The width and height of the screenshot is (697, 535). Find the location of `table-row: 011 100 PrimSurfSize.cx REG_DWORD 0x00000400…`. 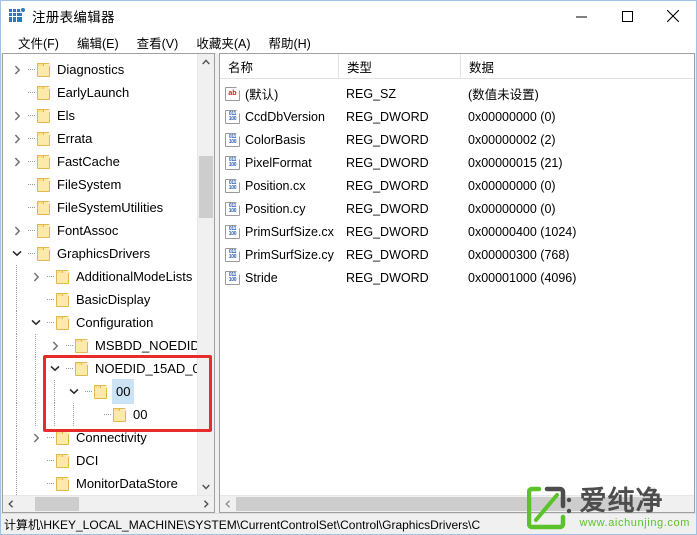

table-row: 011 100 PrimSurfSize.cx REG_DWORD 0x00000400… is located at coordinates (457, 231).